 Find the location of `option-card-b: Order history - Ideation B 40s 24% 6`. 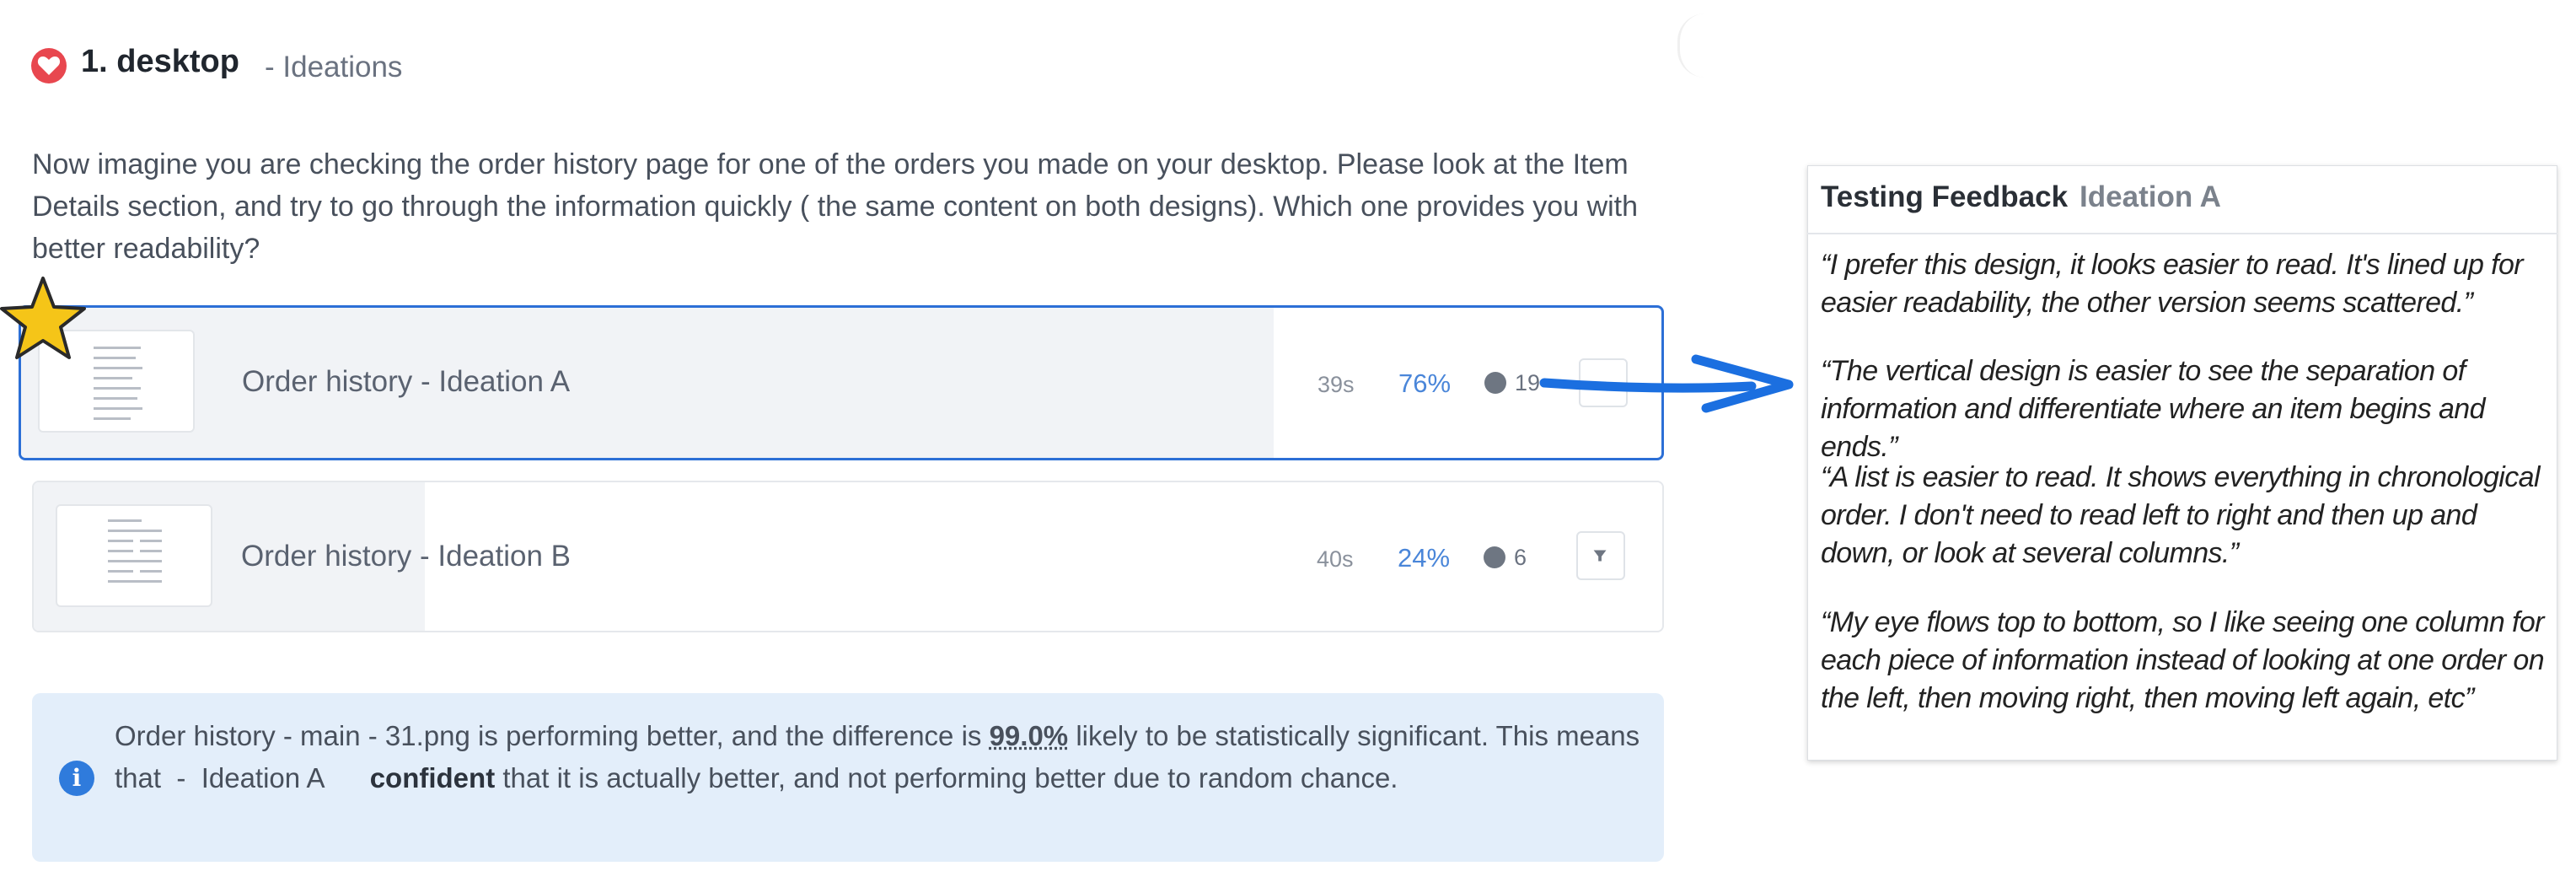

option-card-b: Order history - Ideation B 40s 24% 6 is located at coordinates (848, 556).